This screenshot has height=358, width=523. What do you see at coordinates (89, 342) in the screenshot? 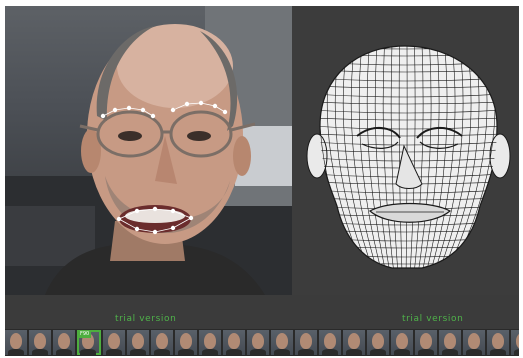
I see `filmstrip-frame-selected: F90` at bounding box center [89, 342].